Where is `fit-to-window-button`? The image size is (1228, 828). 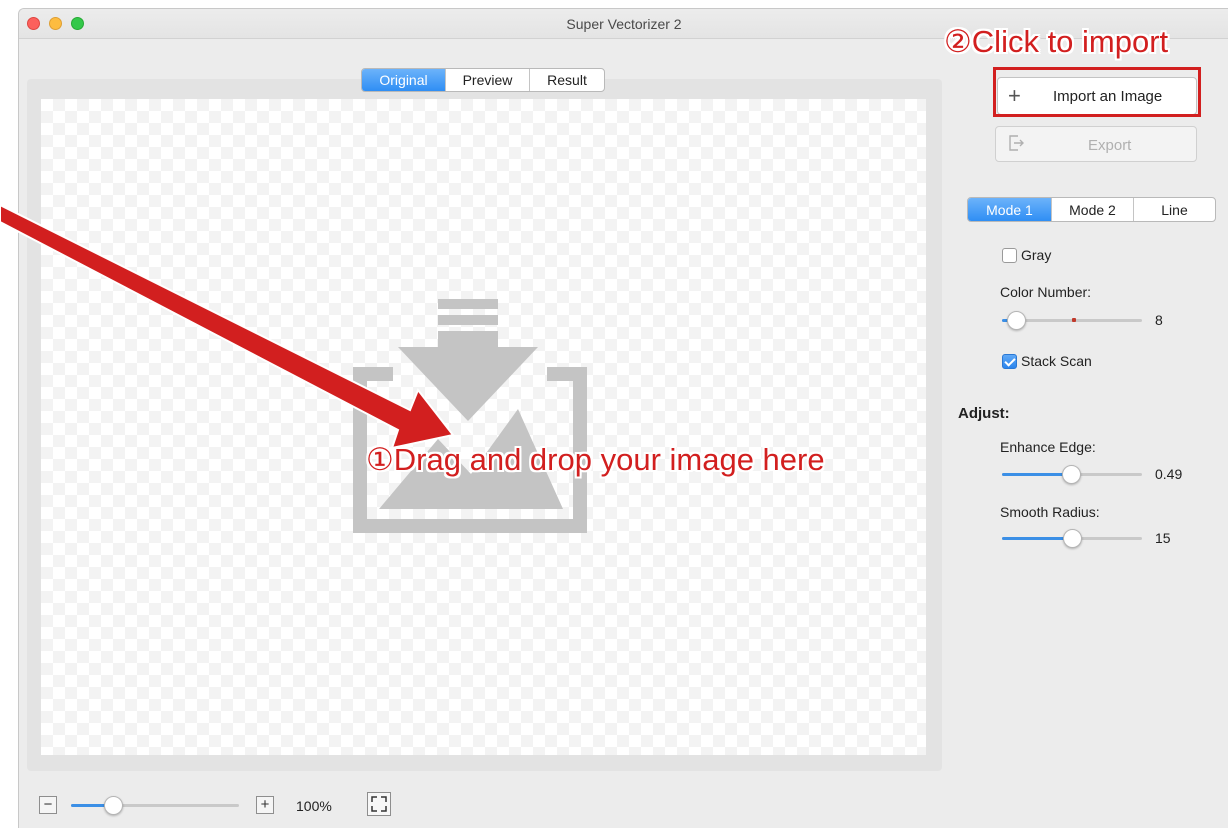 fit-to-window-button is located at coordinates (379, 804).